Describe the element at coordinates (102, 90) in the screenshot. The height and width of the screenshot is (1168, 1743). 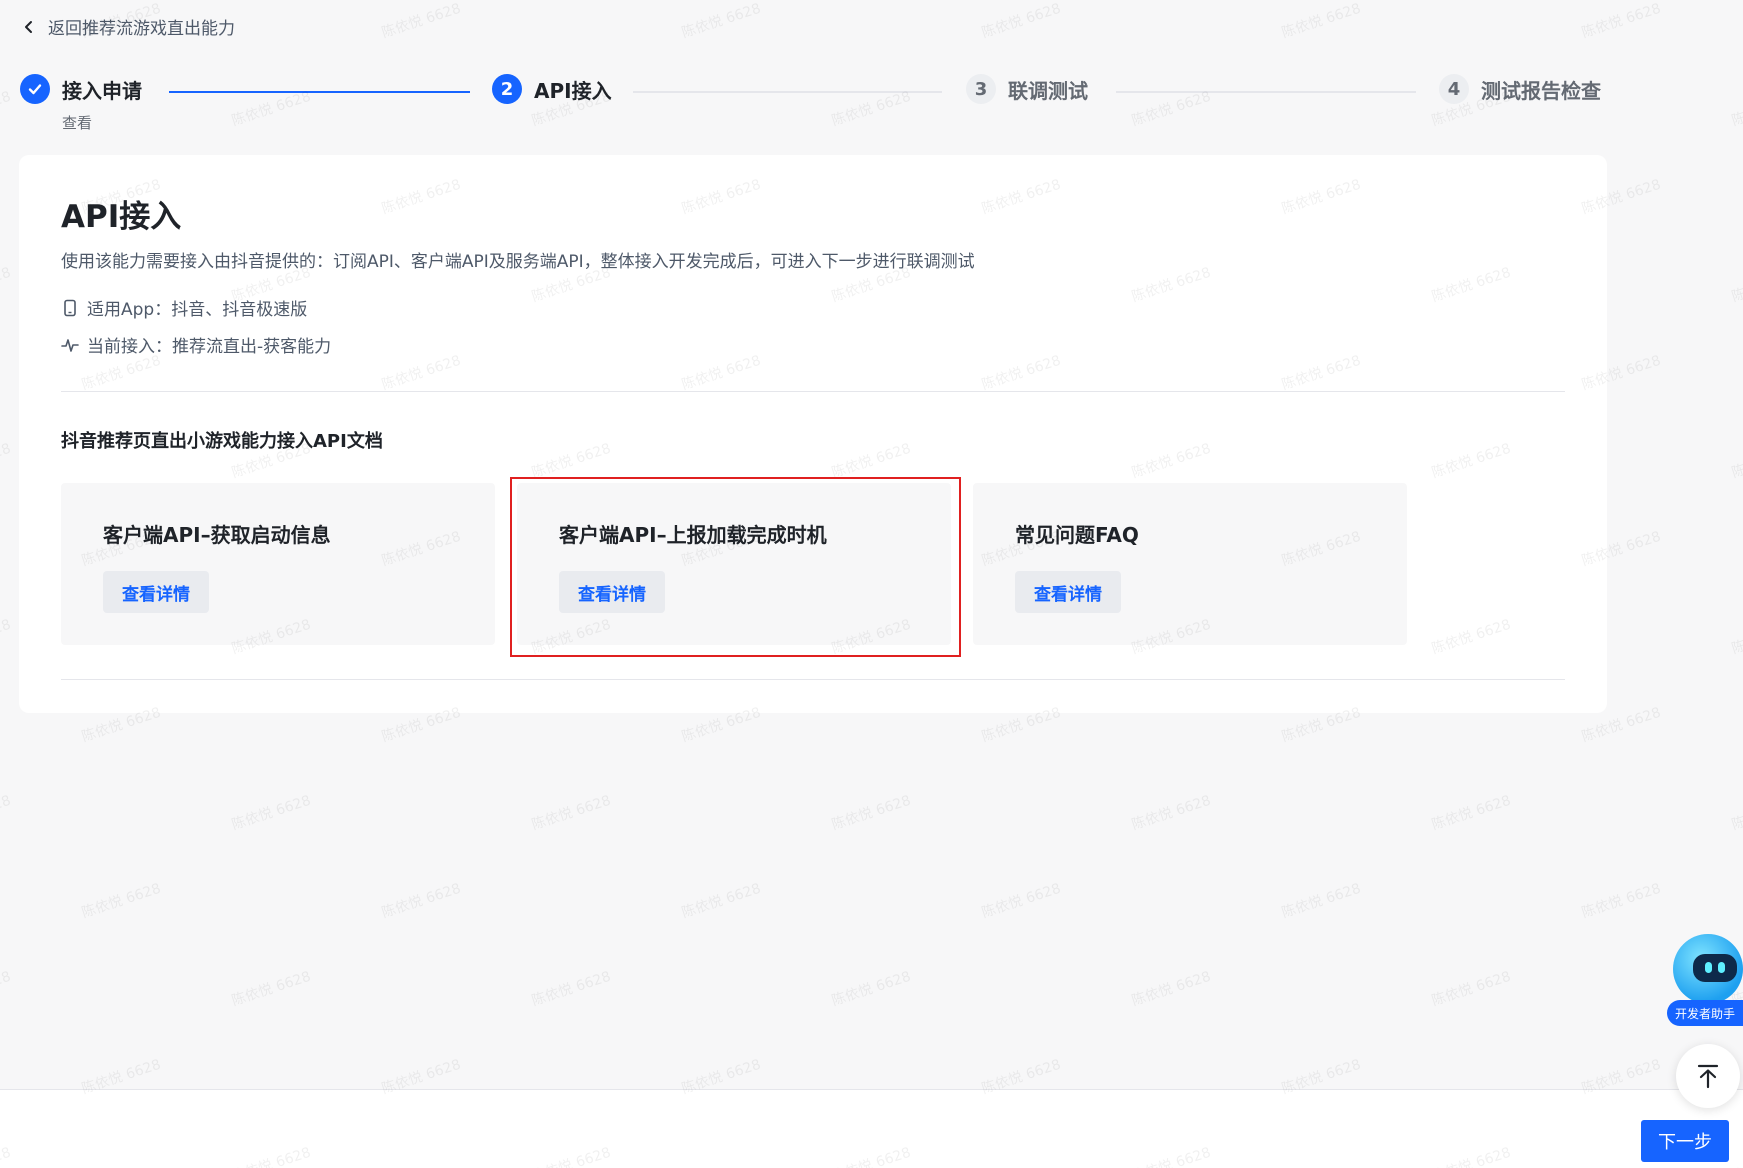
I see `step-label: 接入申请` at that location.